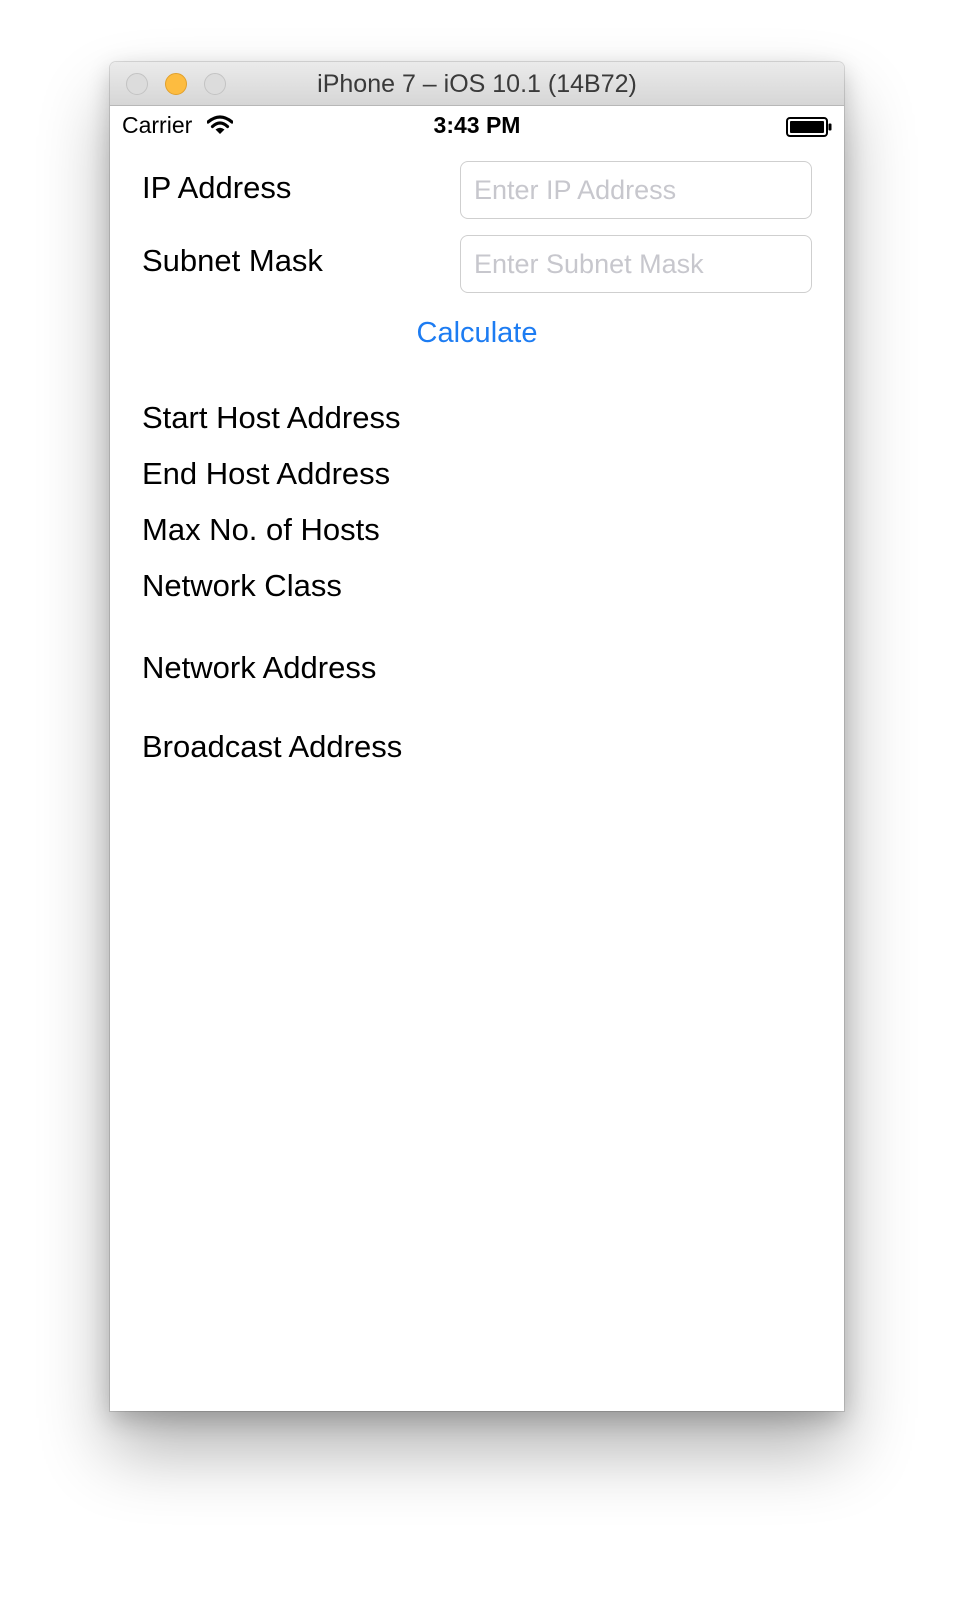 The image size is (974, 1602). Describe the element at coordinates (809, 127) in the screenshot. I see `battery-icon` at that location.